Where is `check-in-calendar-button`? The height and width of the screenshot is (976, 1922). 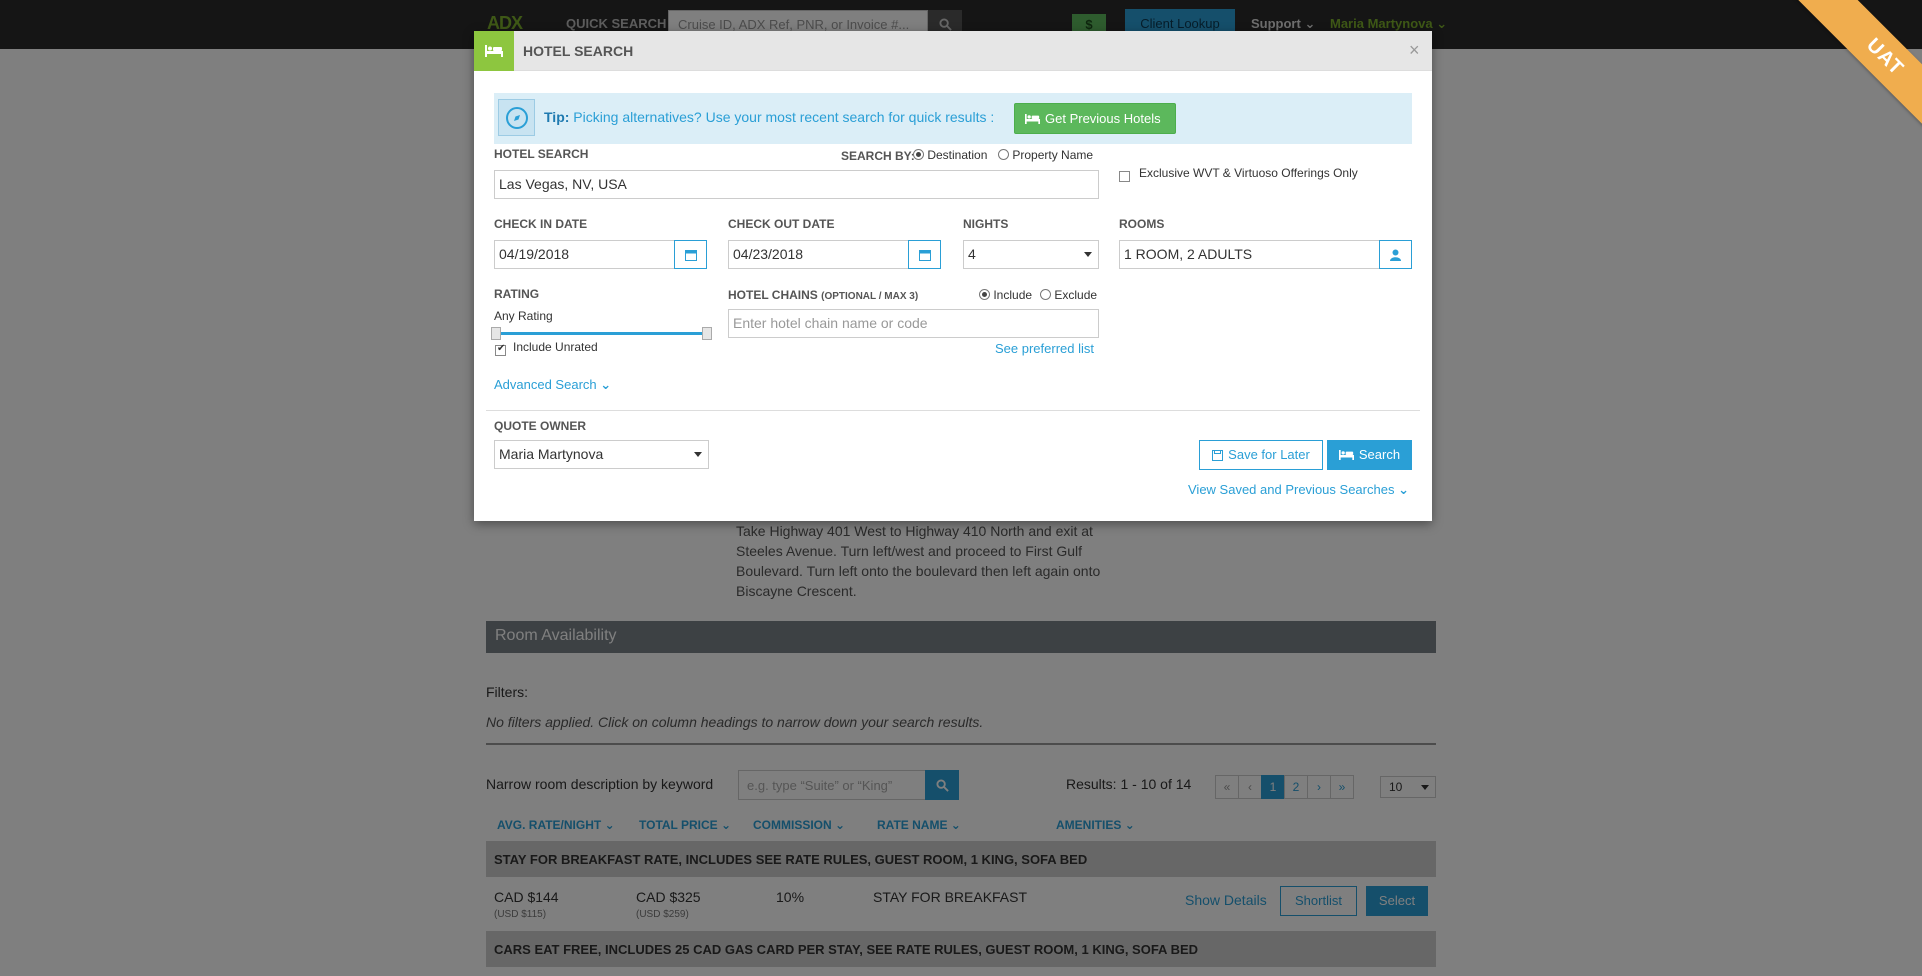 check-in-calendar-button is located at coordinates (690, 254).